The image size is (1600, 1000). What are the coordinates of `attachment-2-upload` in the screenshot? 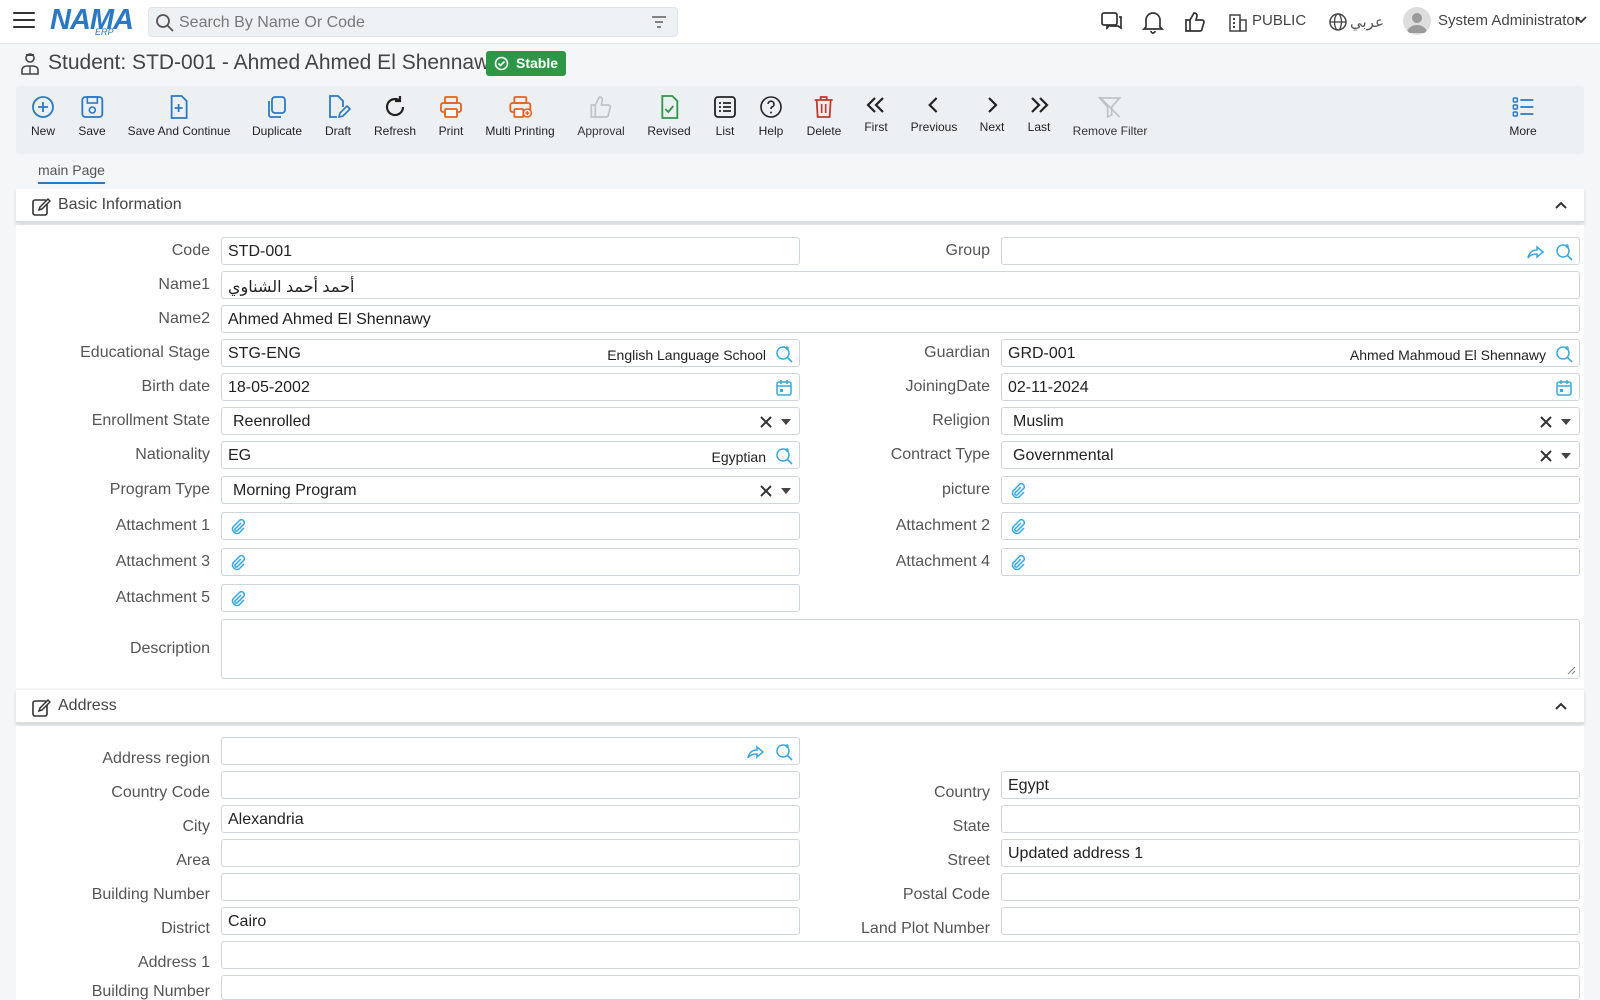 It's located at (1290, 526).